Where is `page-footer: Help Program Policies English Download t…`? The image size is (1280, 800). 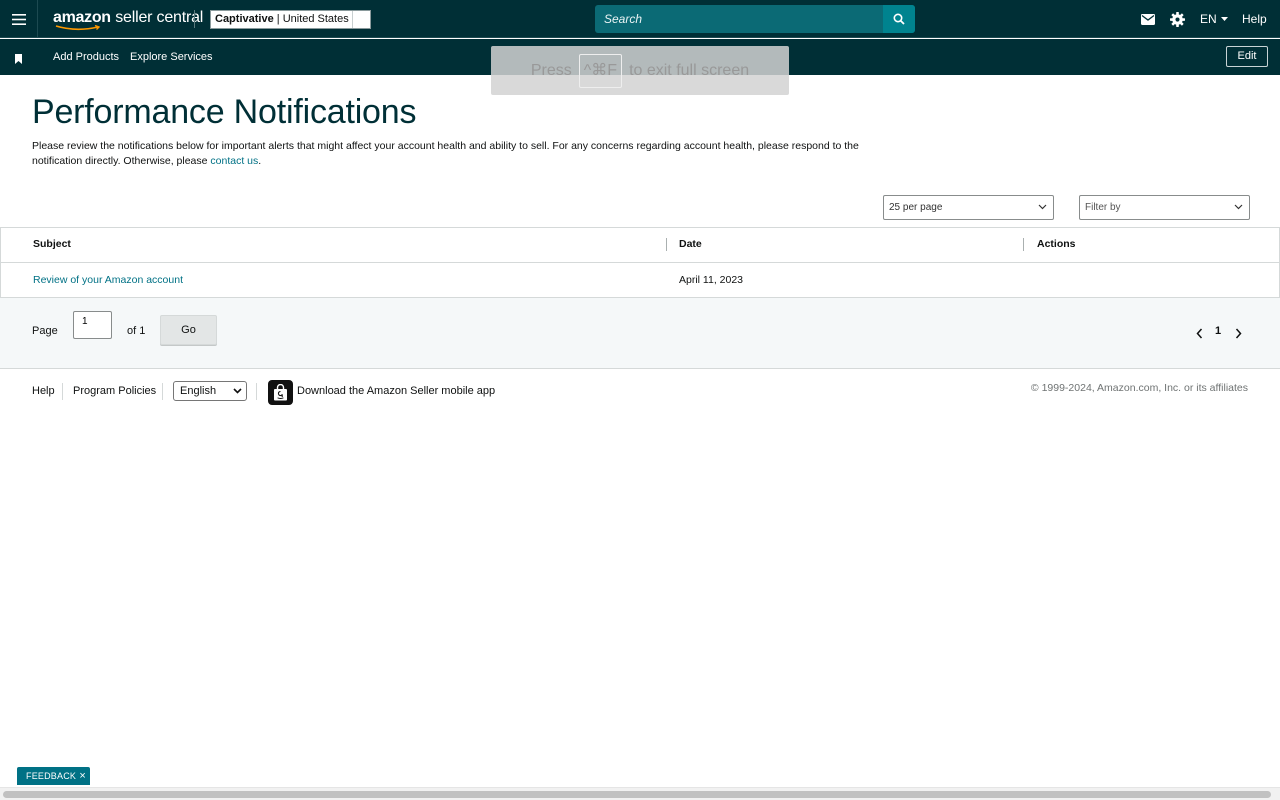 page-footer: Help Program Policies English Download t… is located at coordinates (640, 390).